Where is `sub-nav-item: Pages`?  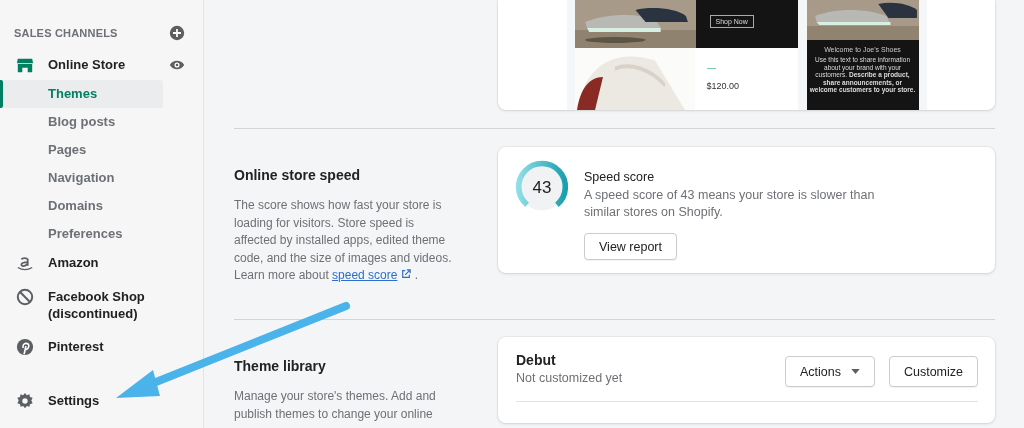 sub-nav-item: Pages is located at coordinates (82, 150).